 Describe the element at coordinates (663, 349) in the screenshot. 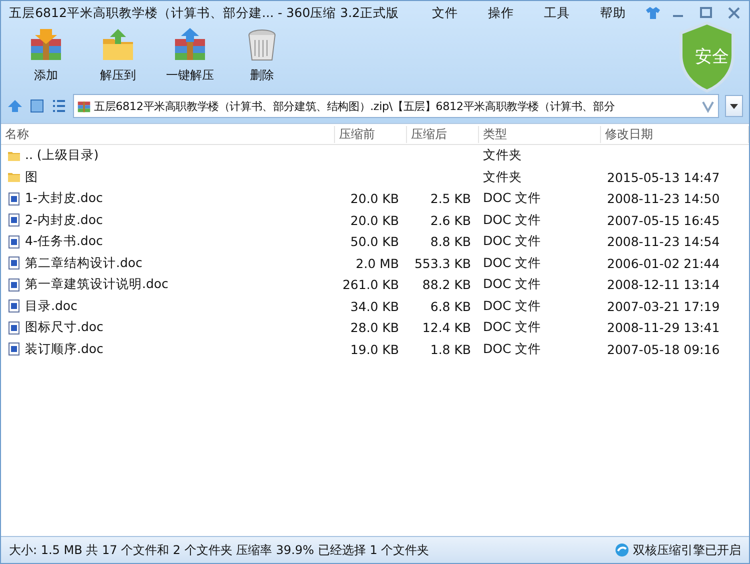

I see `table-cell: 2007-05-18 09:16` at that location.